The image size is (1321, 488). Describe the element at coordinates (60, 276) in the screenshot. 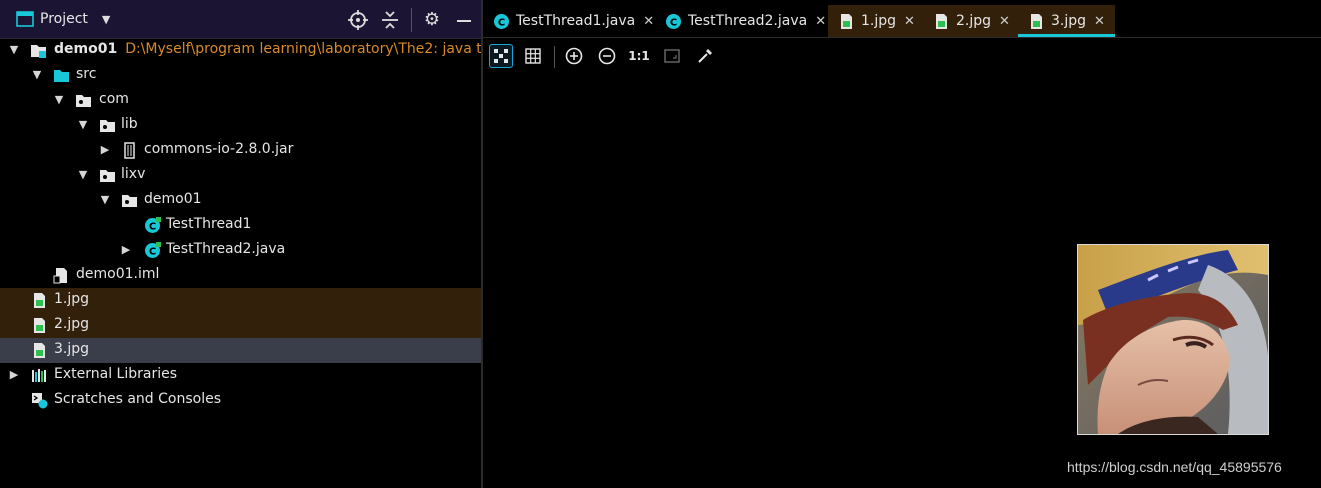

I see `iml-file-icon` at that location.